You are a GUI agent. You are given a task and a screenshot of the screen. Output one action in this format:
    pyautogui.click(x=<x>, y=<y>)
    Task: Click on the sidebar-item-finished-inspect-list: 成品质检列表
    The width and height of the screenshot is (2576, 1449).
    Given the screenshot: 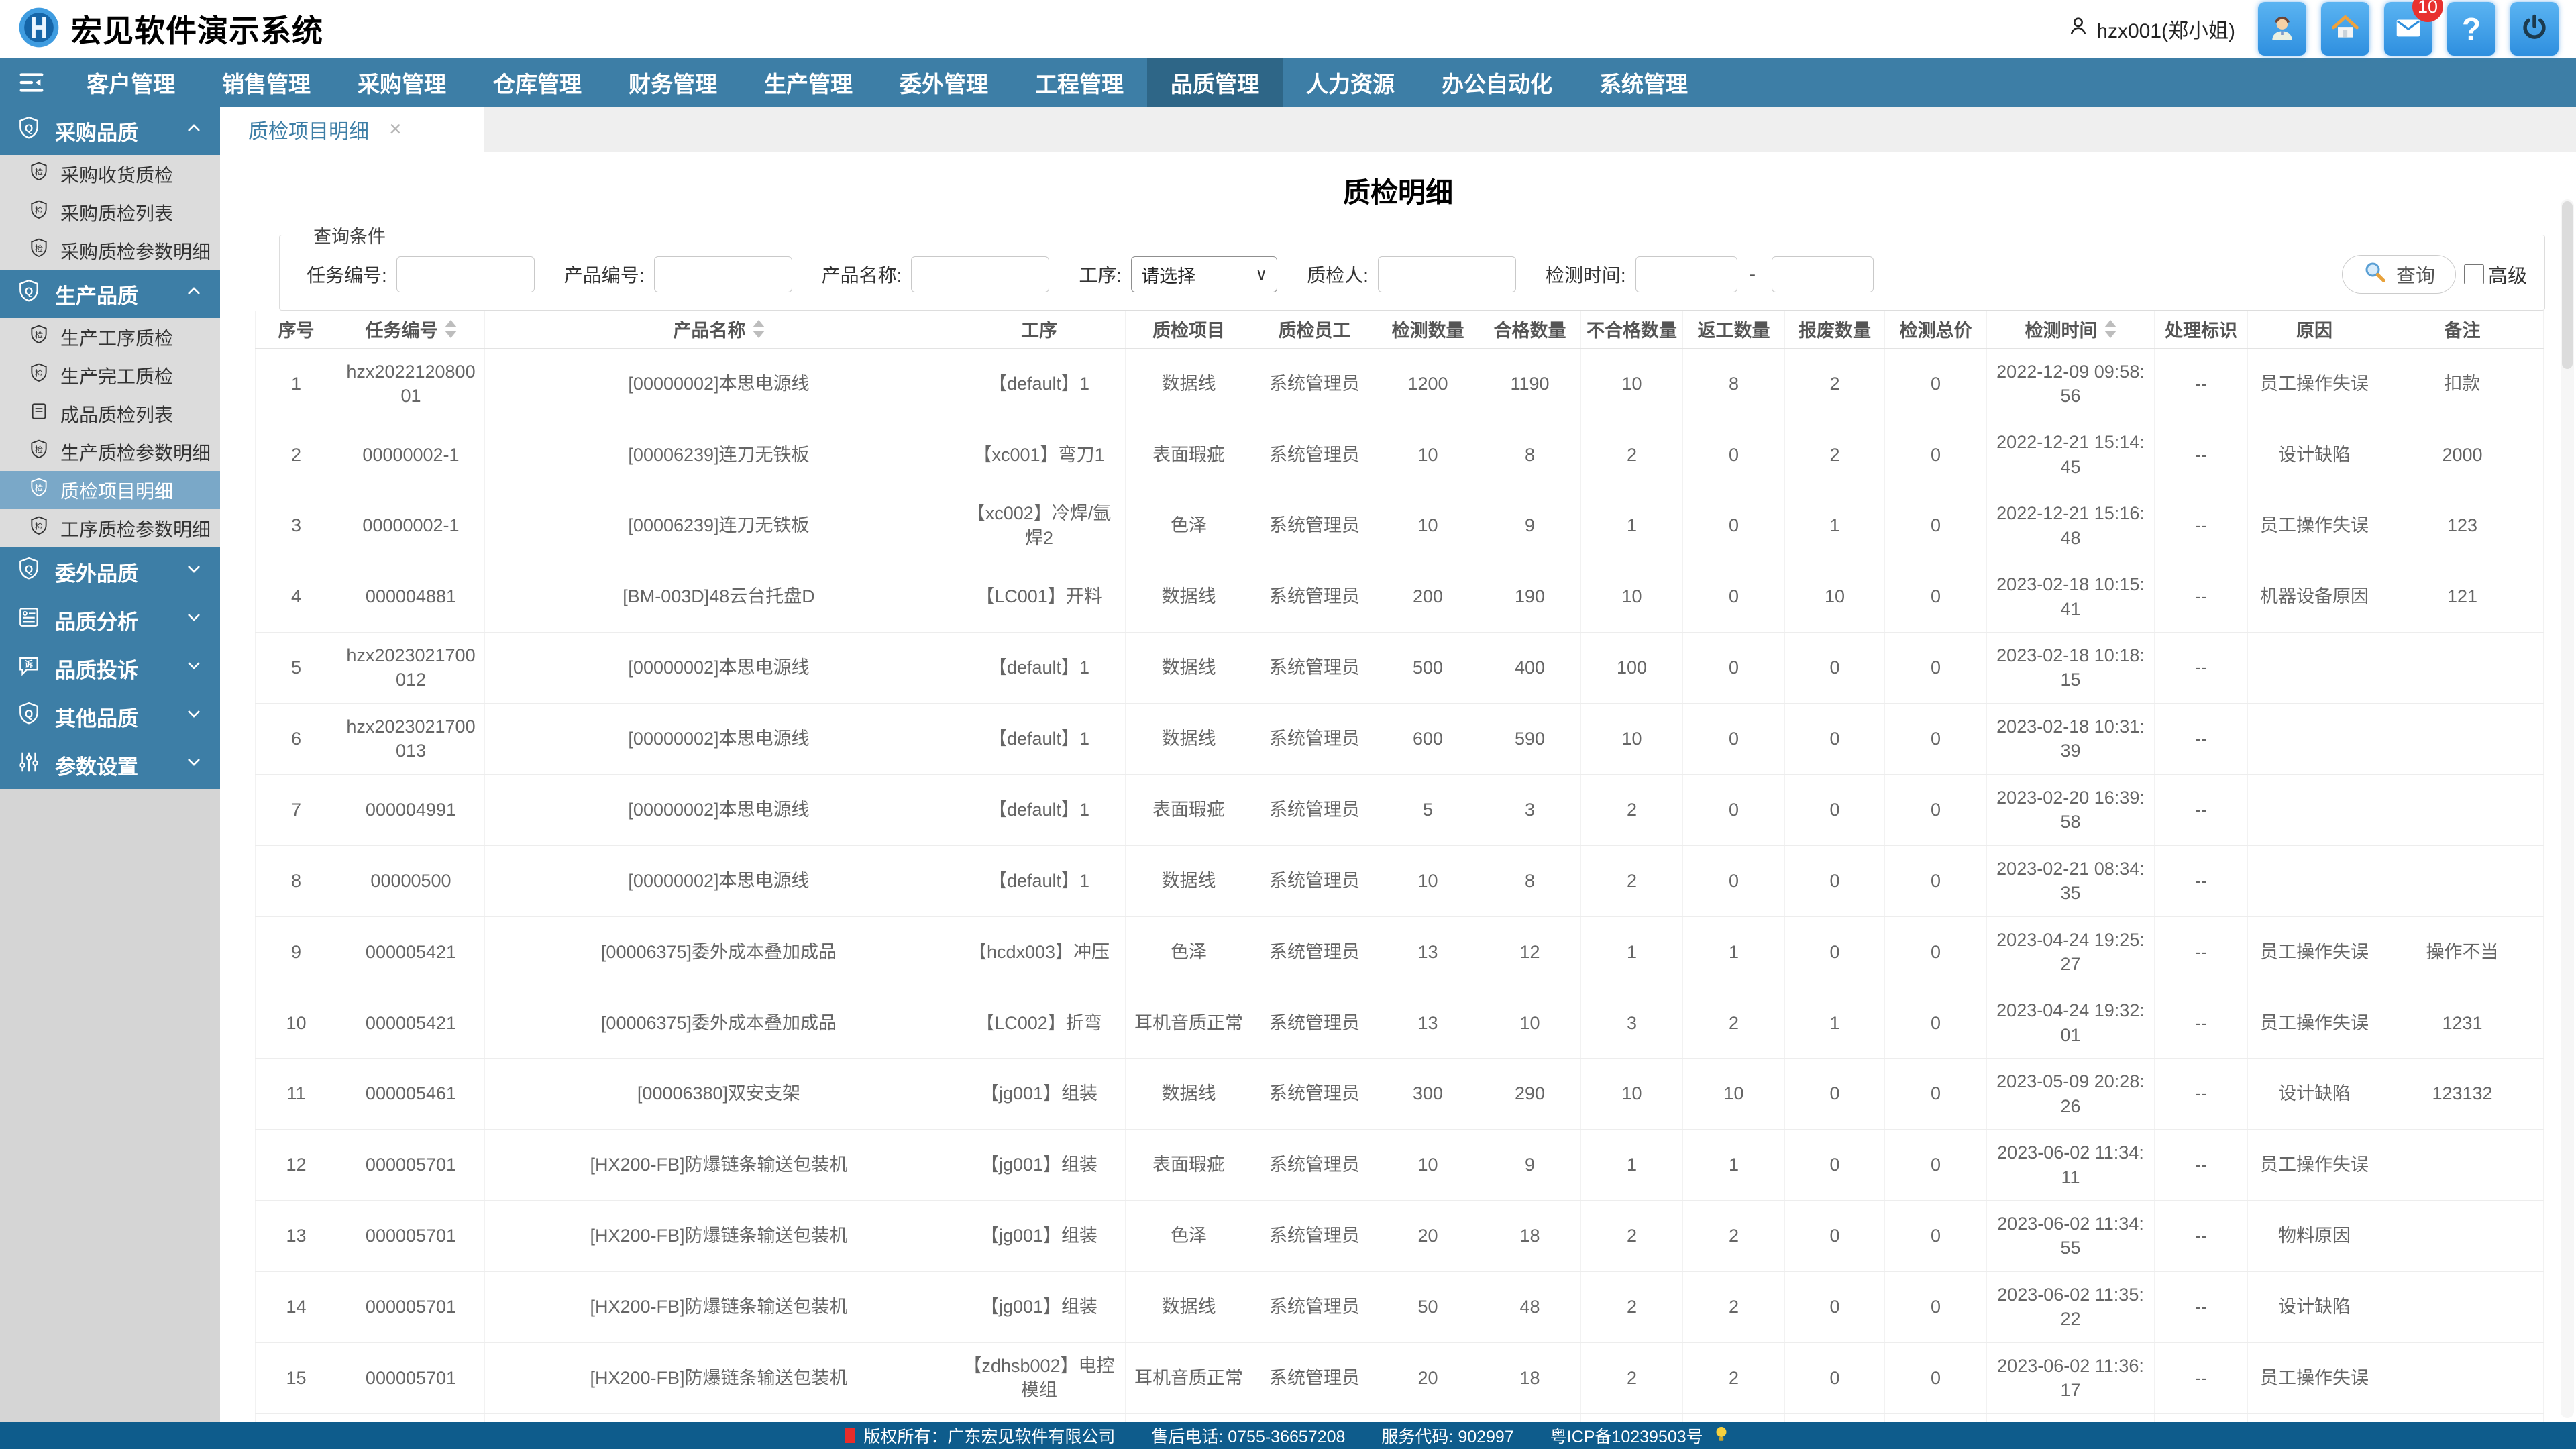 What is the action you would take?
    pyautogui.click(x=110, y=413)
    